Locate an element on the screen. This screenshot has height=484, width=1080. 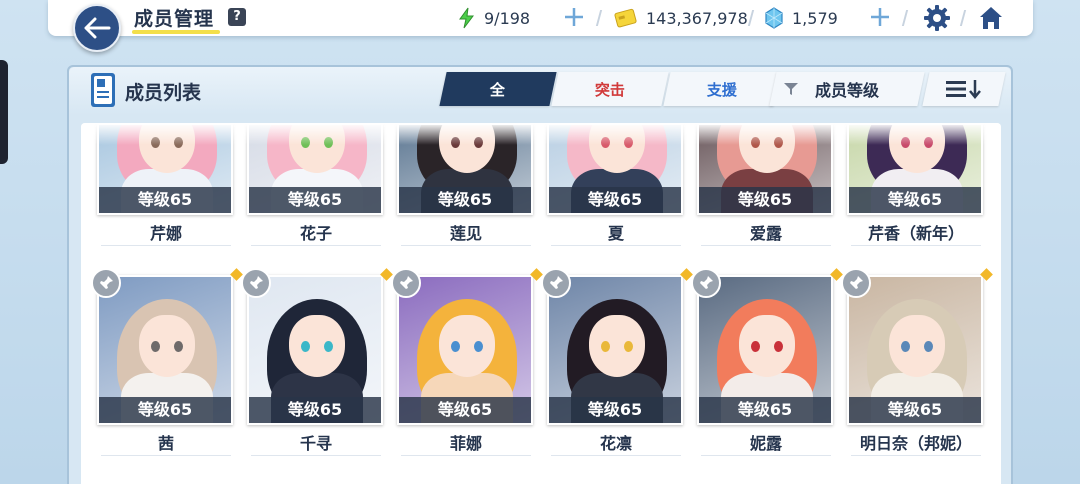
sort-order-button is located at coordinates (964, 89).